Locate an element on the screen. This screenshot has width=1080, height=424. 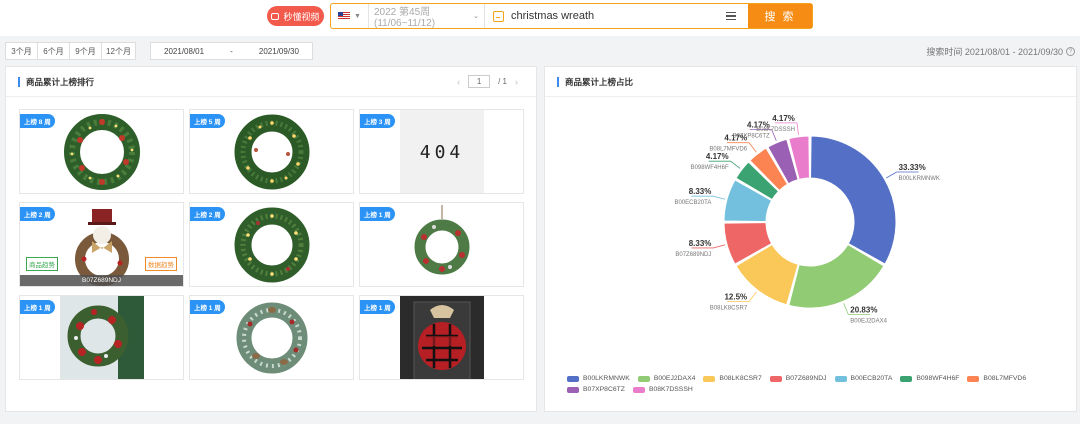
slice-asin-label: B08L7MFVD6 is located at coordinates (728, 150).